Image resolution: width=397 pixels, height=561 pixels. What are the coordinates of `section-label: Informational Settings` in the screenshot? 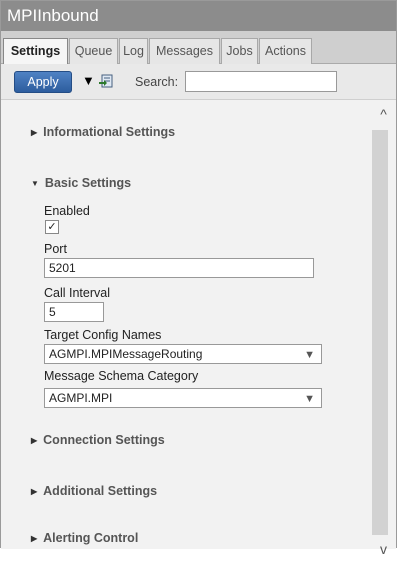 It's located at (109, 132).